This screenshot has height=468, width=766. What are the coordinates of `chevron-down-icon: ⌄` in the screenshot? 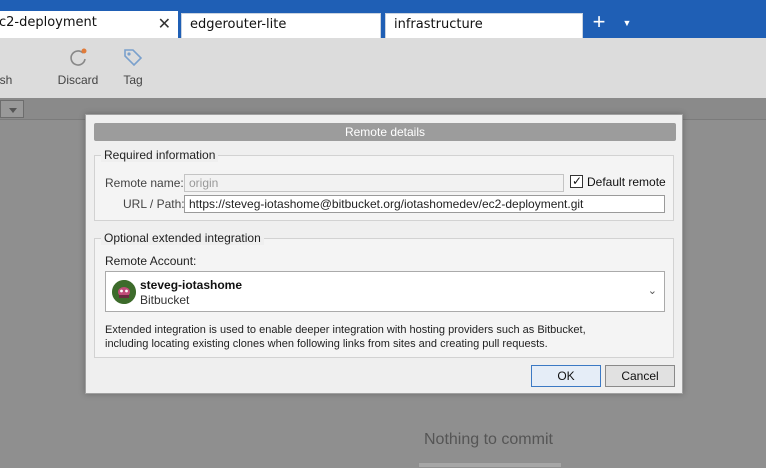 It's located at (652, 291).